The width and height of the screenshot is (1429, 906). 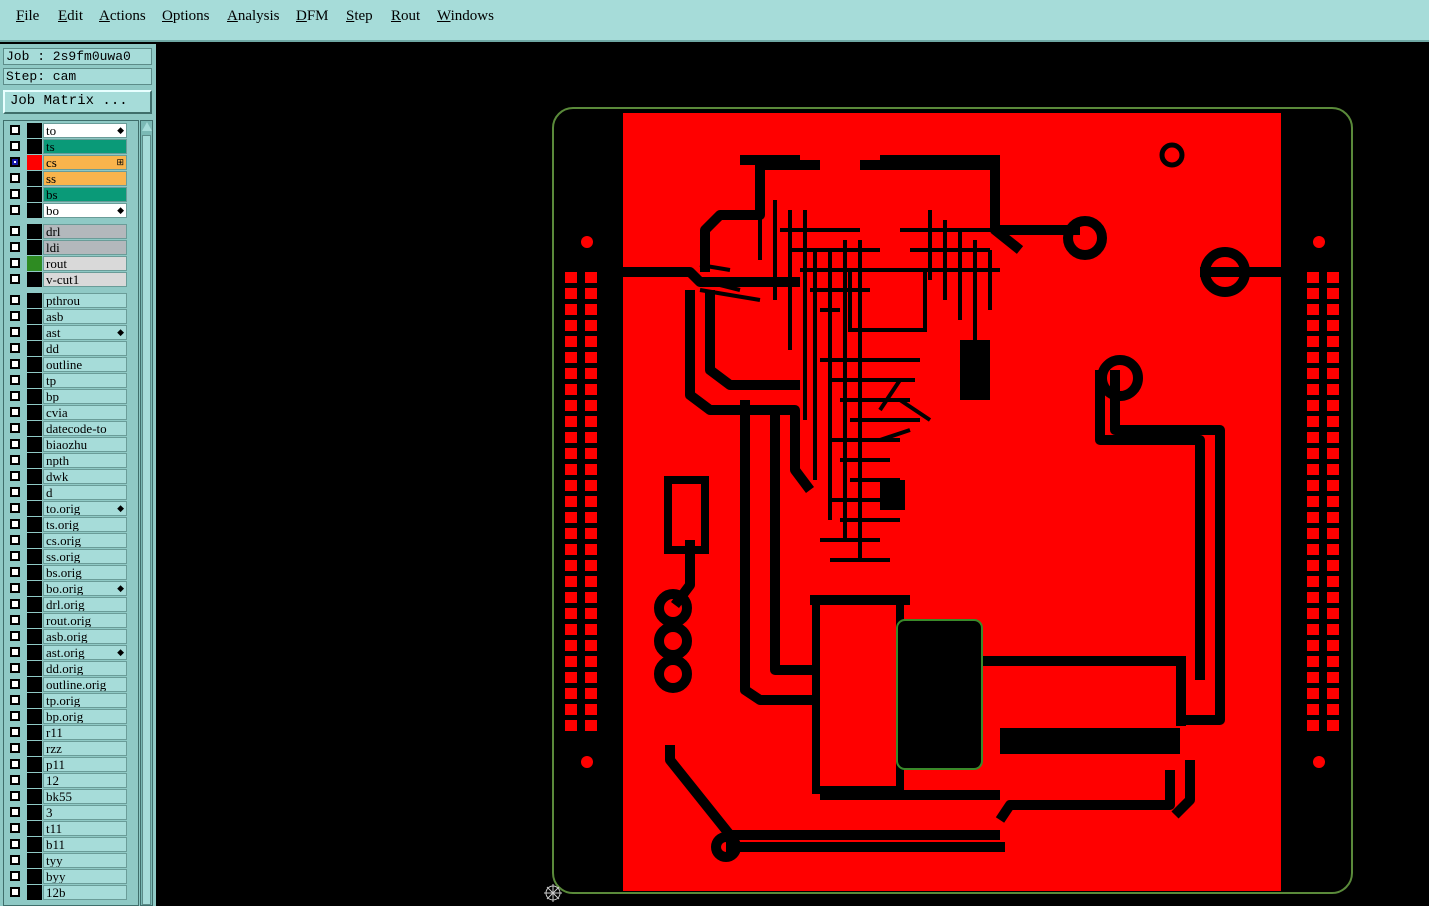 What do you see at coordinates (85, 428) in the screenshot?
I see `layer-name: datecode-to` at bounding box center [85, 428].